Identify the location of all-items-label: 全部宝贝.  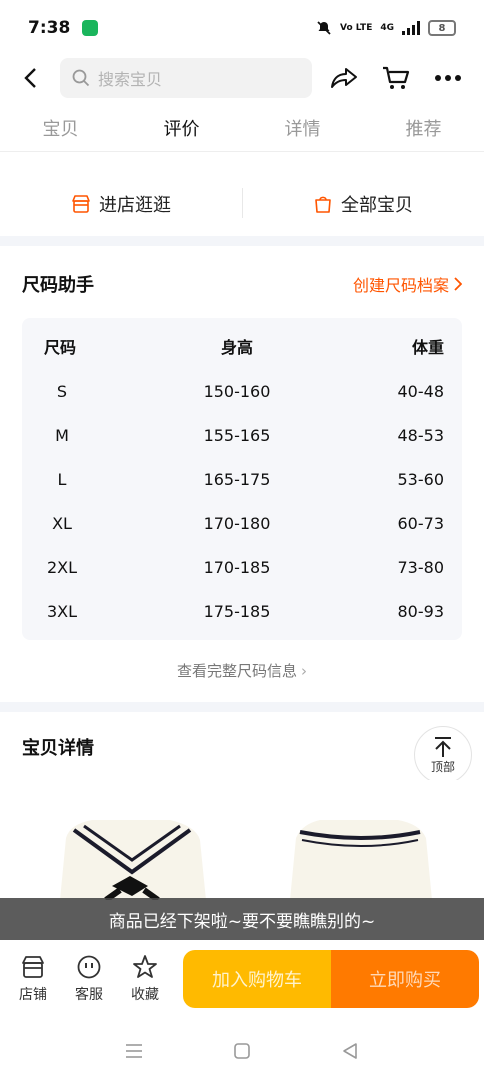
(377, 205).